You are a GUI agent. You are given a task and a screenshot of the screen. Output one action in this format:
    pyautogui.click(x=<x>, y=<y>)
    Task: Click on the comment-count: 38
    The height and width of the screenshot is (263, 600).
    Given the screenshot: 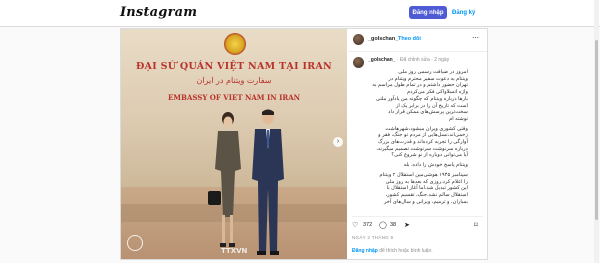 What is the action you would take?
    pyautogui.click(x=393, y=225)
    